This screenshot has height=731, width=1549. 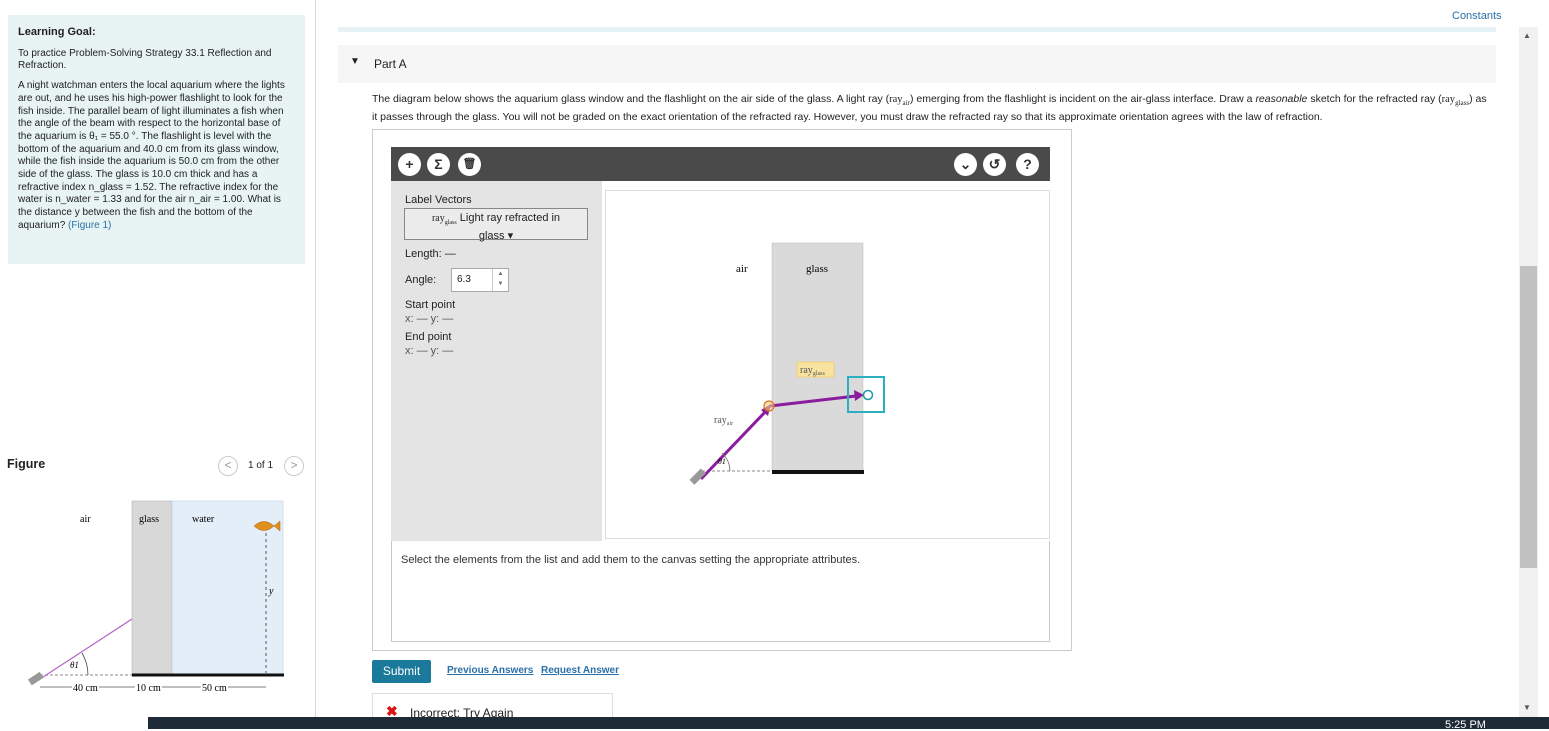 I want to click on top-accent-bar, so click(x=917, y=29).